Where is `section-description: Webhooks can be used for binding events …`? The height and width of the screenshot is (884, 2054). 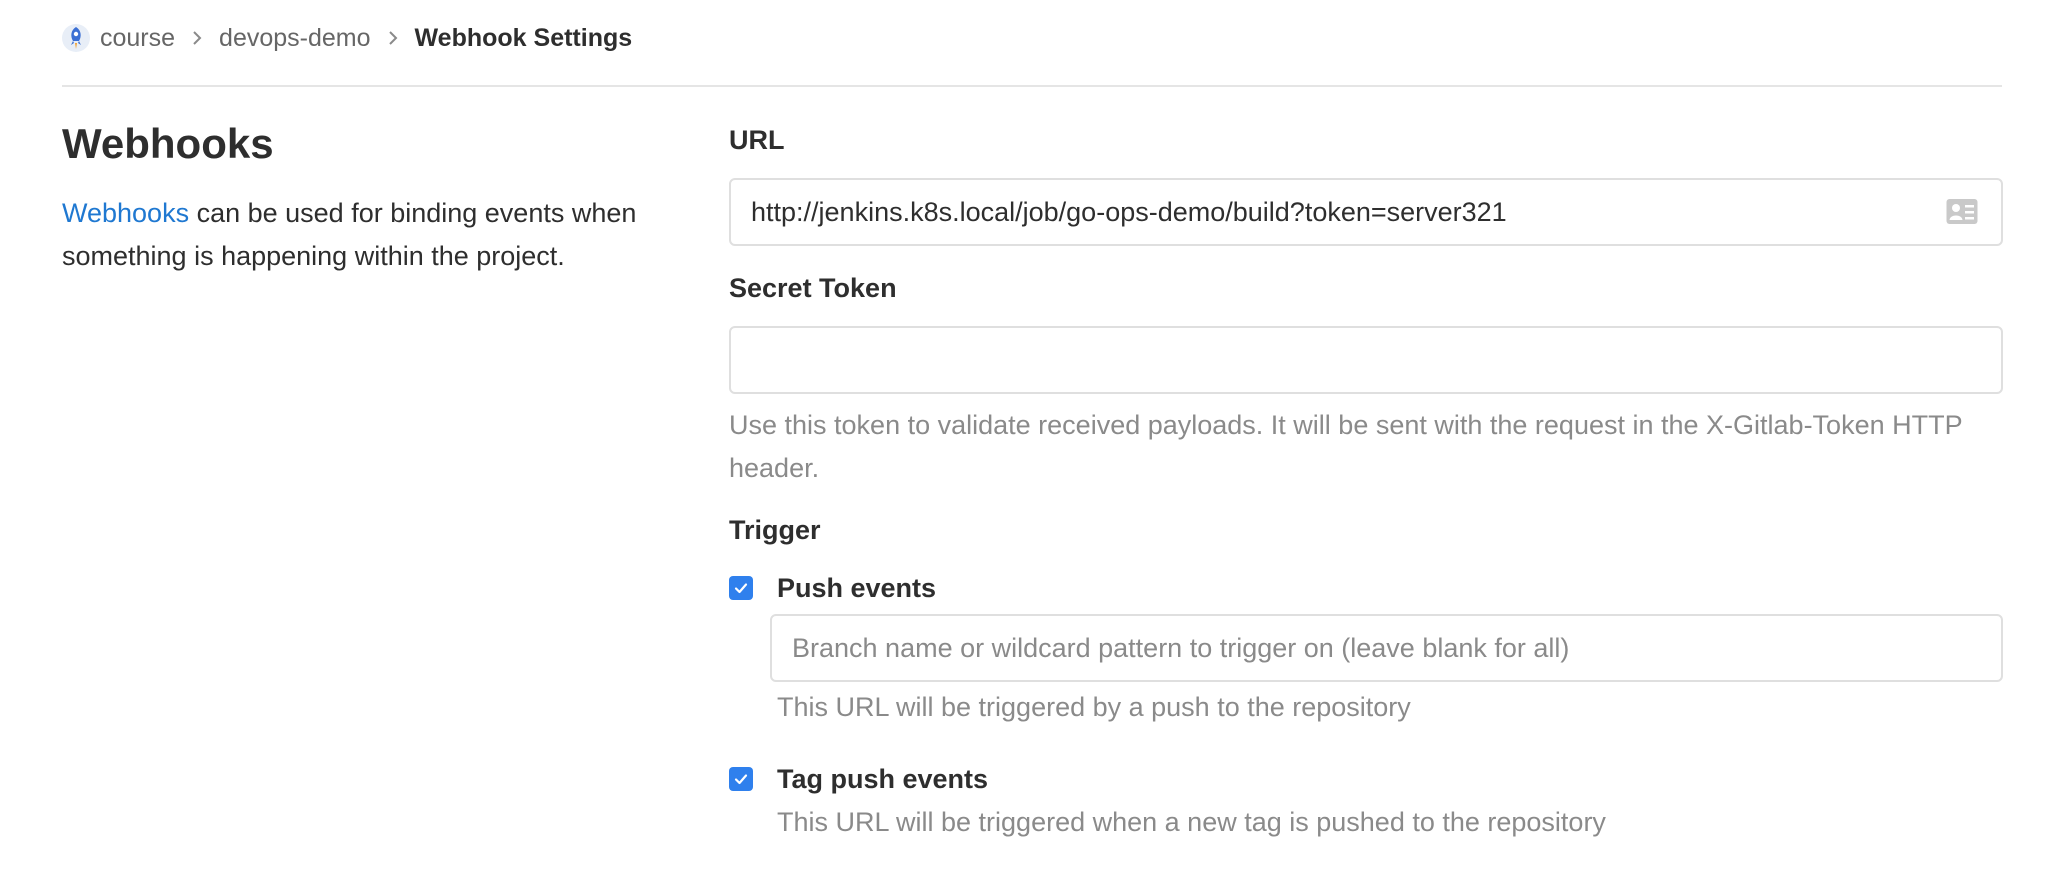 section-description: Webhooks can be used for binding events … is located at coordinates (357, 235).